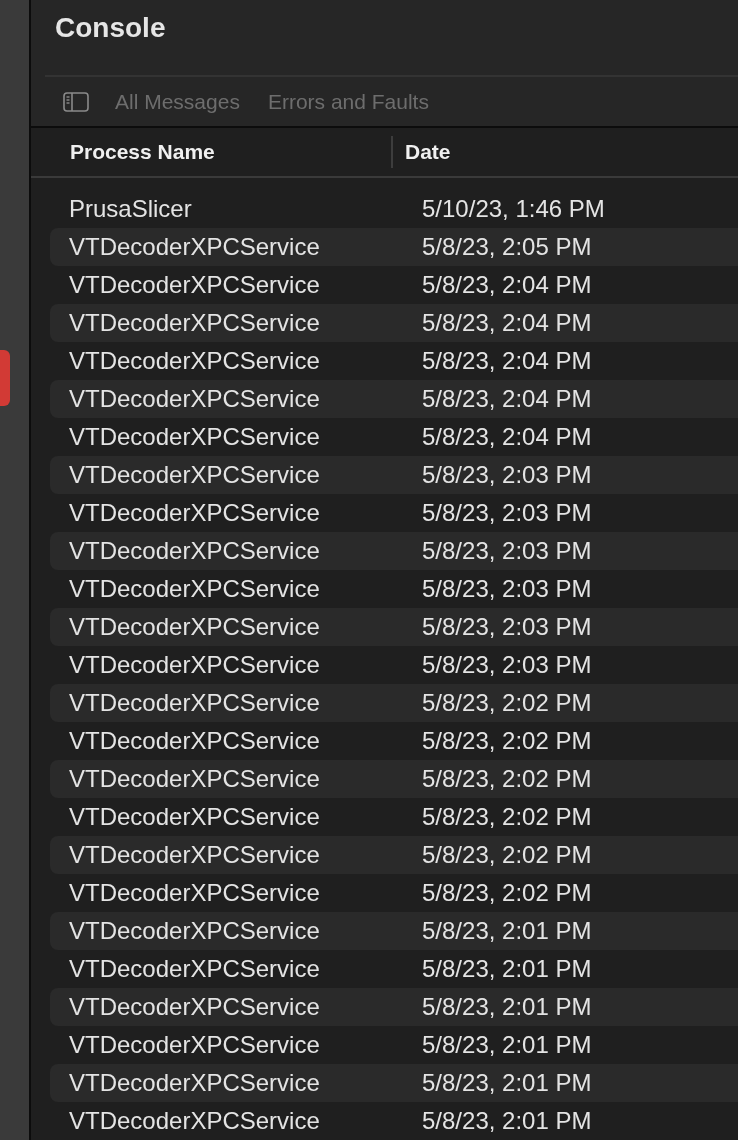  What do you see at coordinates (513, 209) in the screenshot?
I see `table-cell: 5/10/23, 1:46 PM` at bounding box center [513, 209].